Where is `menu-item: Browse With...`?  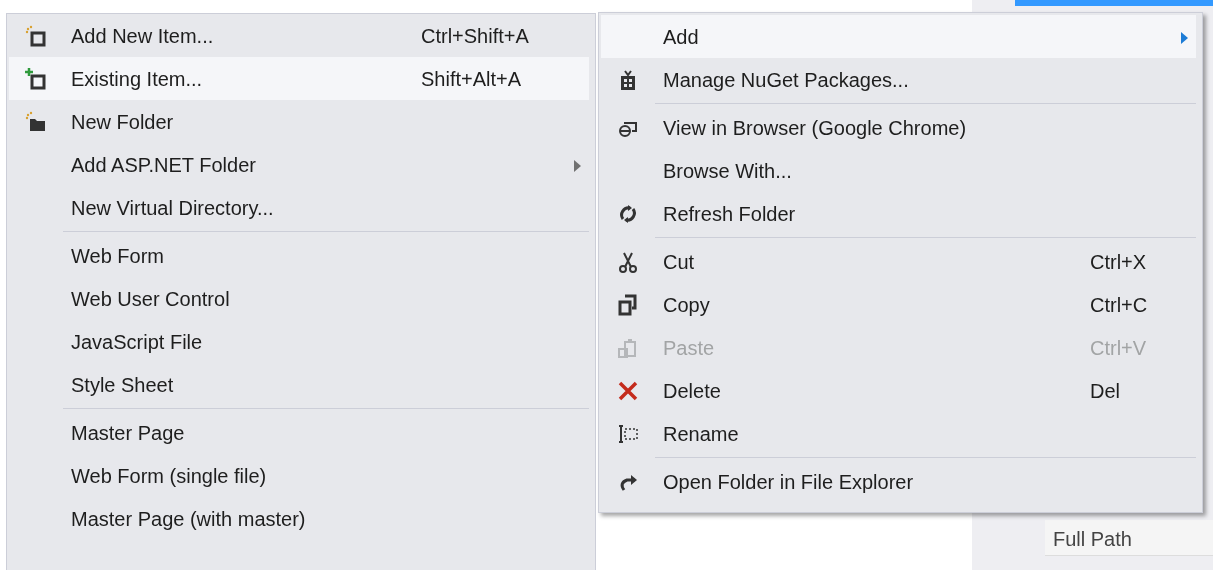 menu-item: Browse With... is located at coordinates (898, 170).